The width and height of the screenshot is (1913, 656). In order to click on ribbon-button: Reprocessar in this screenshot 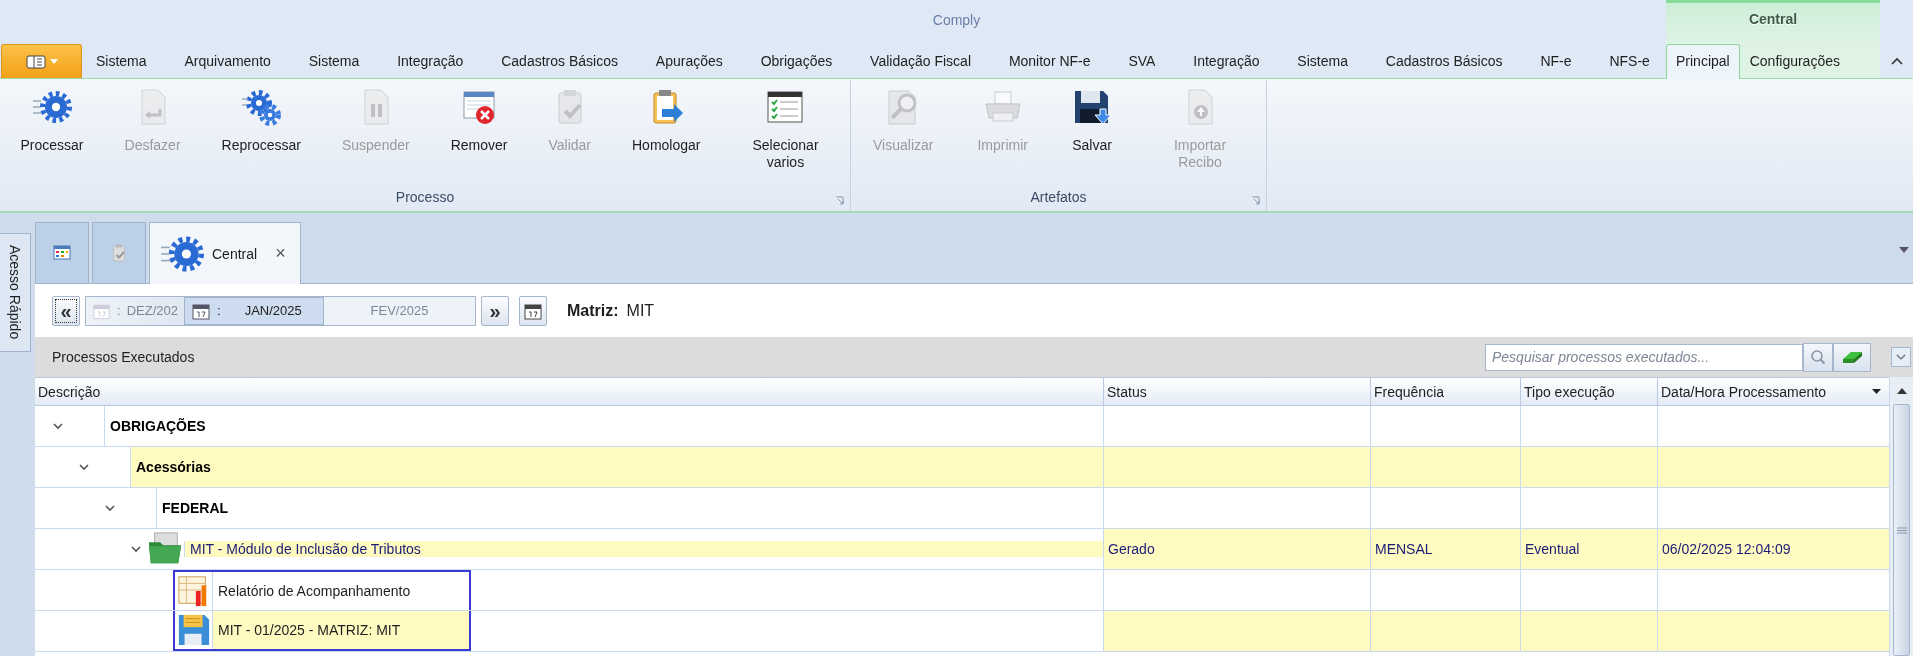, I will do `click(261, 120)`.